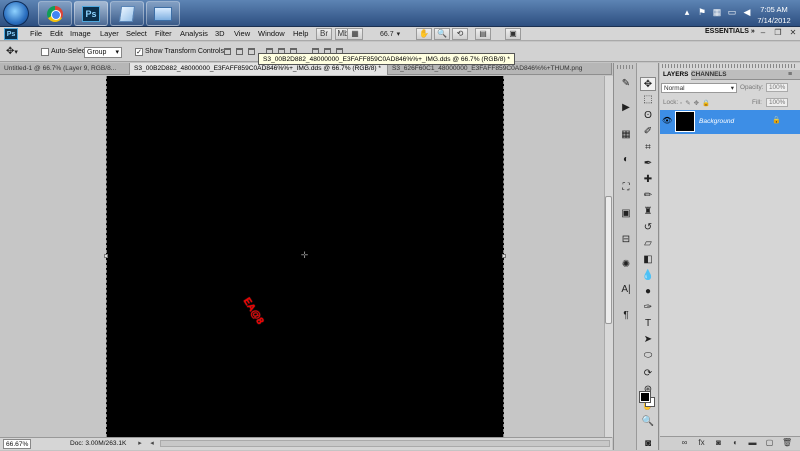 This screenshot has height=451, width=800. I want to click on adjustments-panel-icon: ◐, so click(626, 160).